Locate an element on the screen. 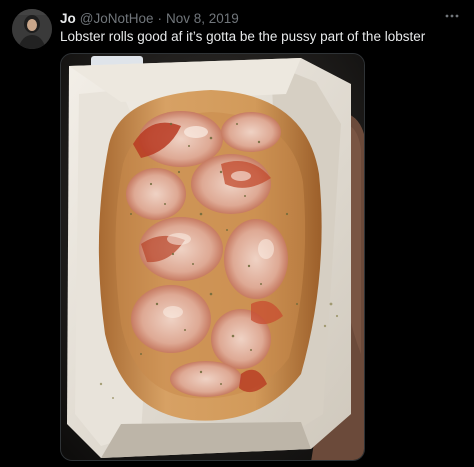 The width and height of the screenshot is (474, 467). tweet-header: Jo @JoNotHoe · Nov 8, 2019 is located at coordinates (149, 18).